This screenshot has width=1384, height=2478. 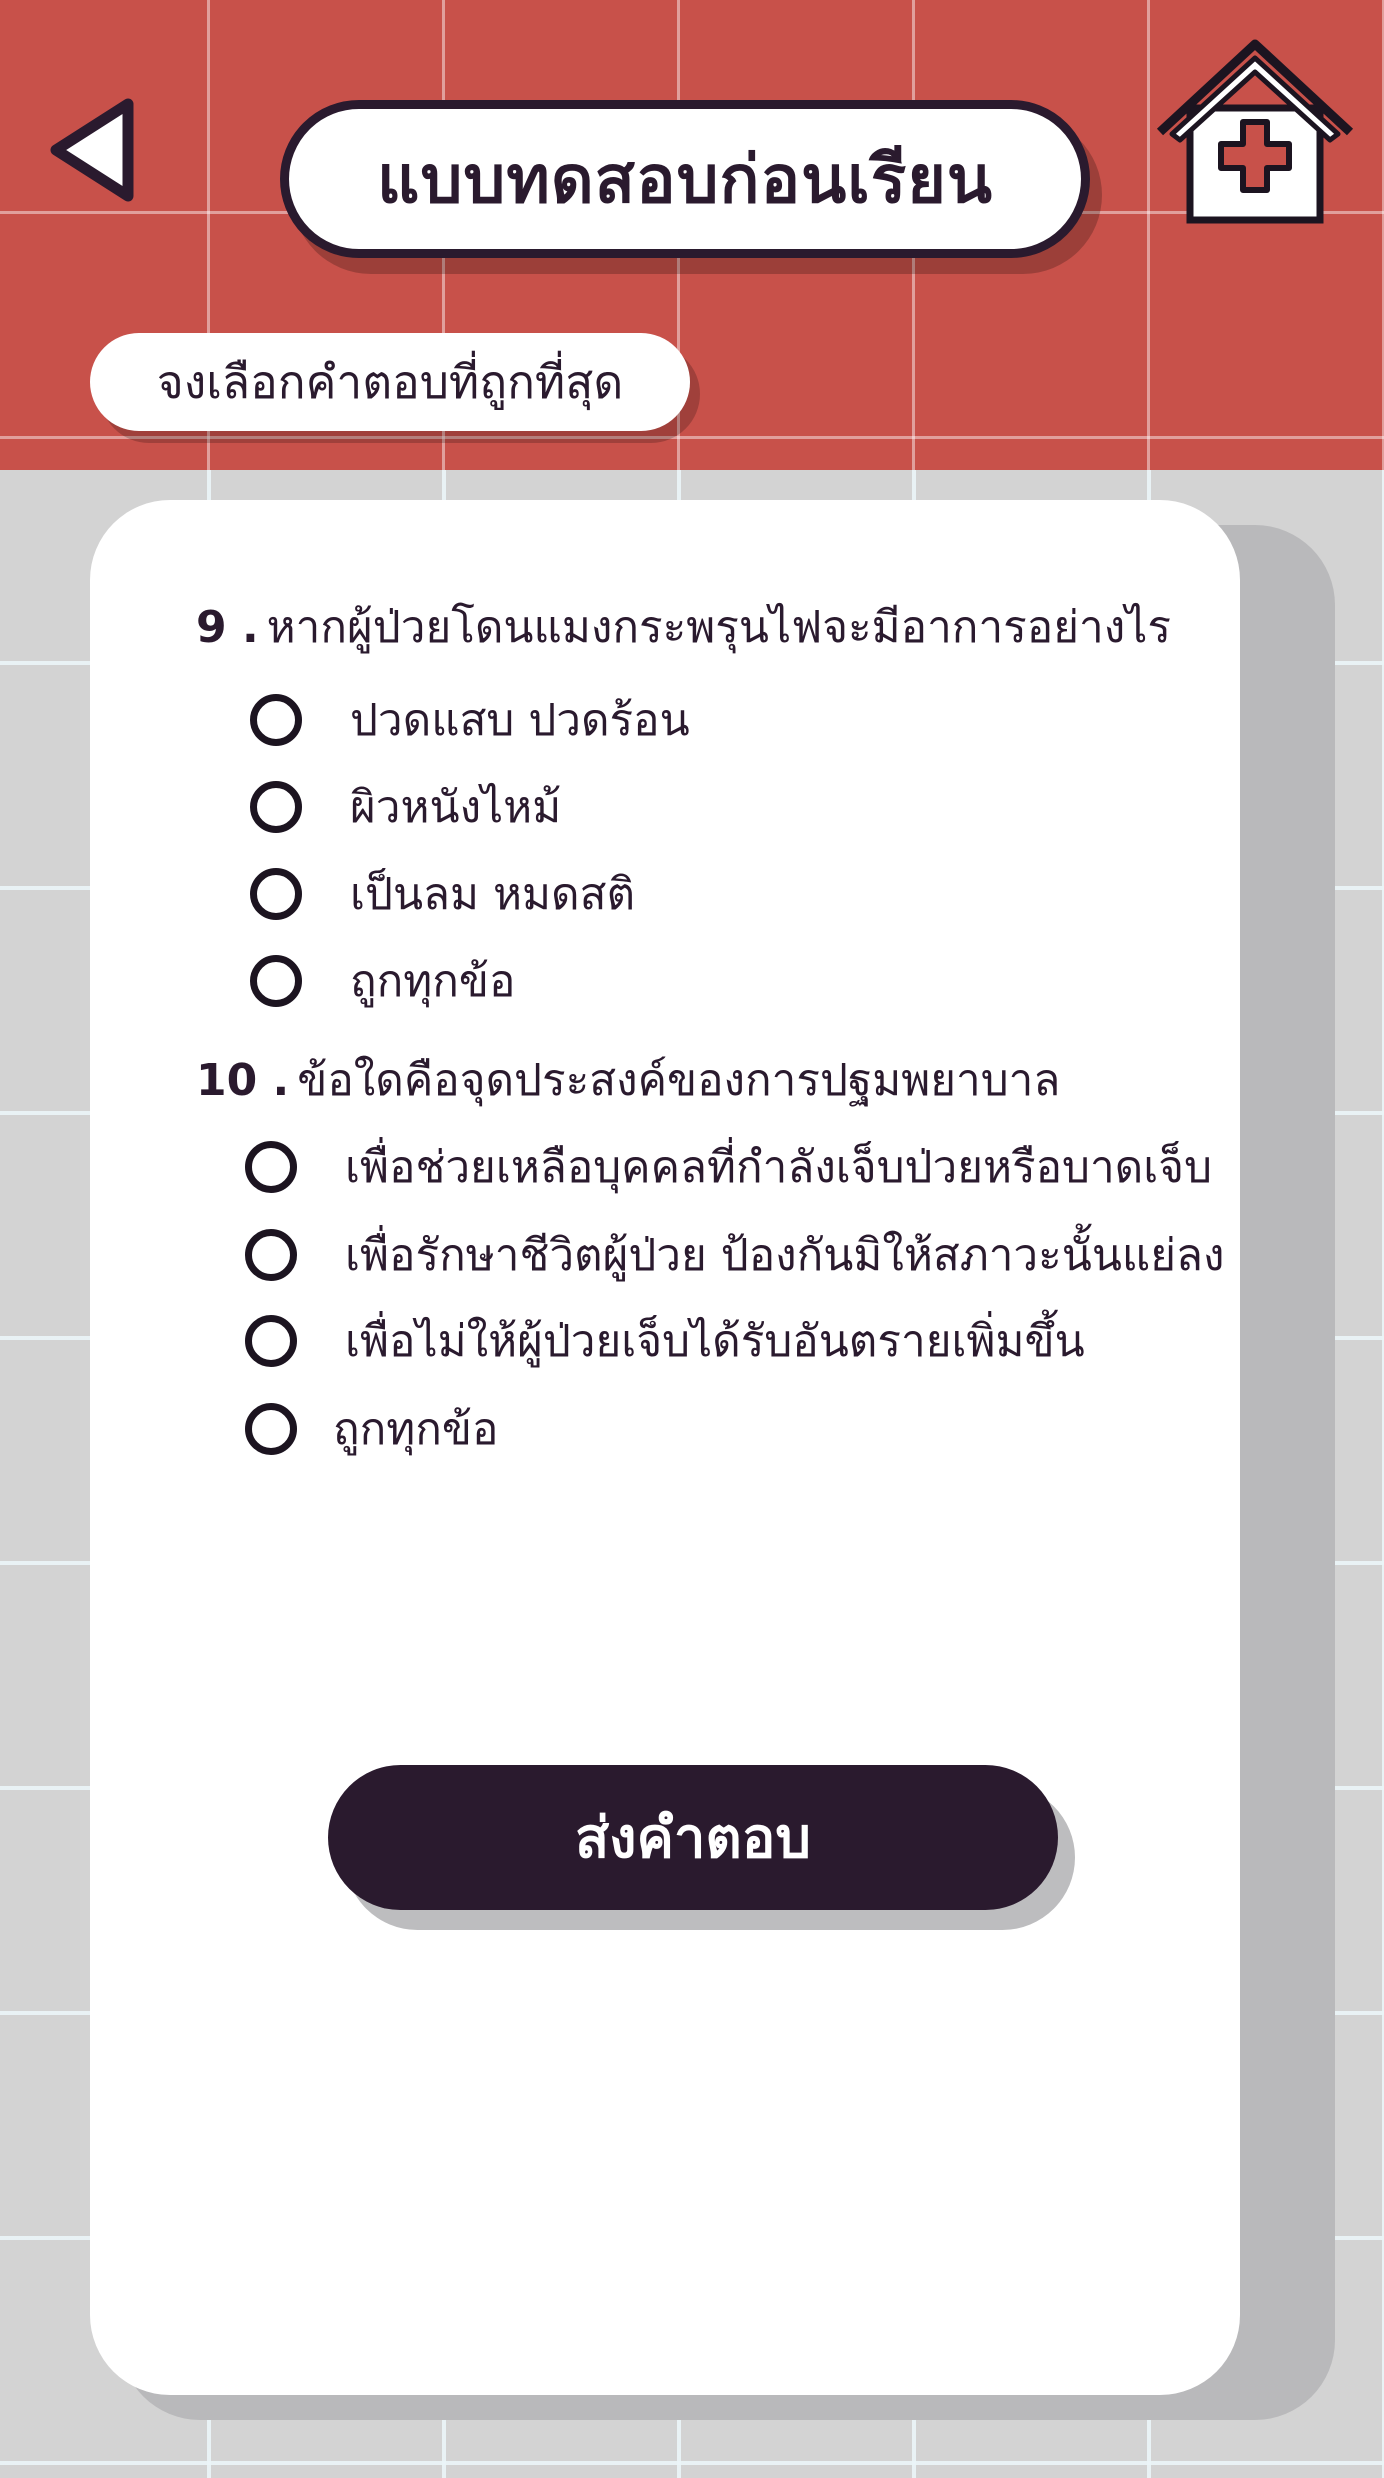 I want to click on page-title: แบบทดสอบก่อนเรียน, so click(x=685, y=179).